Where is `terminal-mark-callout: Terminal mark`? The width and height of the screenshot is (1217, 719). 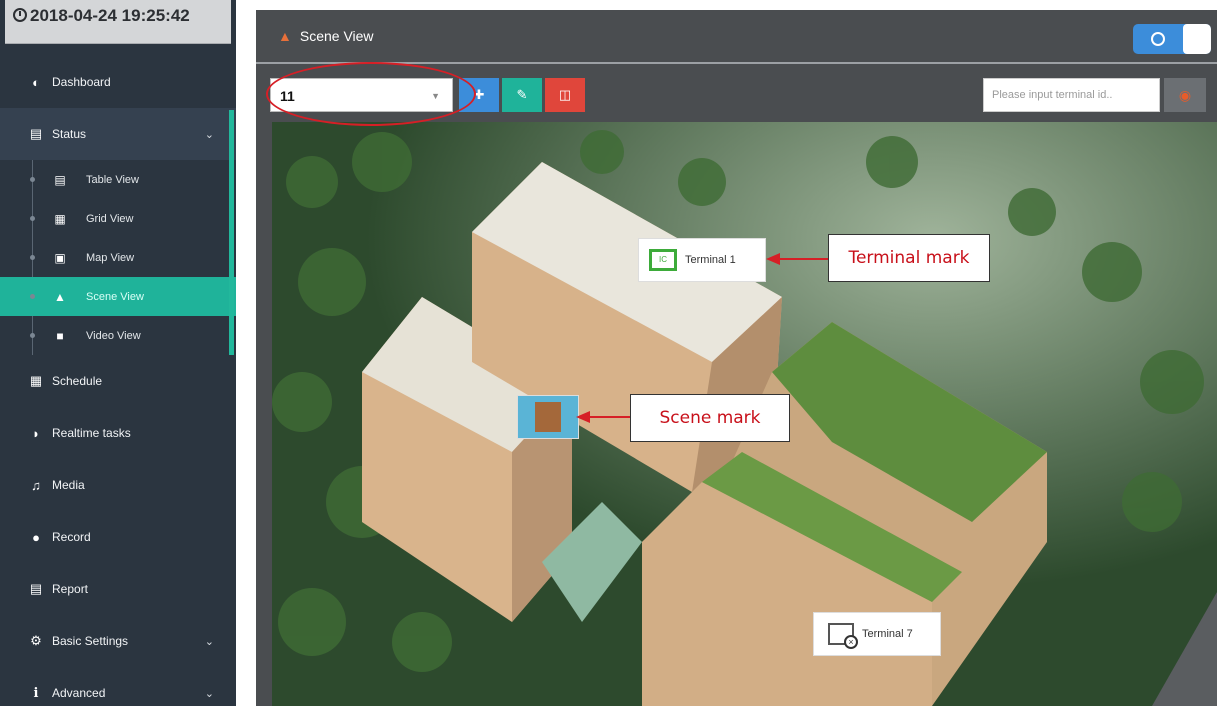
terminal-mark-callout: Terminal mark is located at coordinates (909, 258).